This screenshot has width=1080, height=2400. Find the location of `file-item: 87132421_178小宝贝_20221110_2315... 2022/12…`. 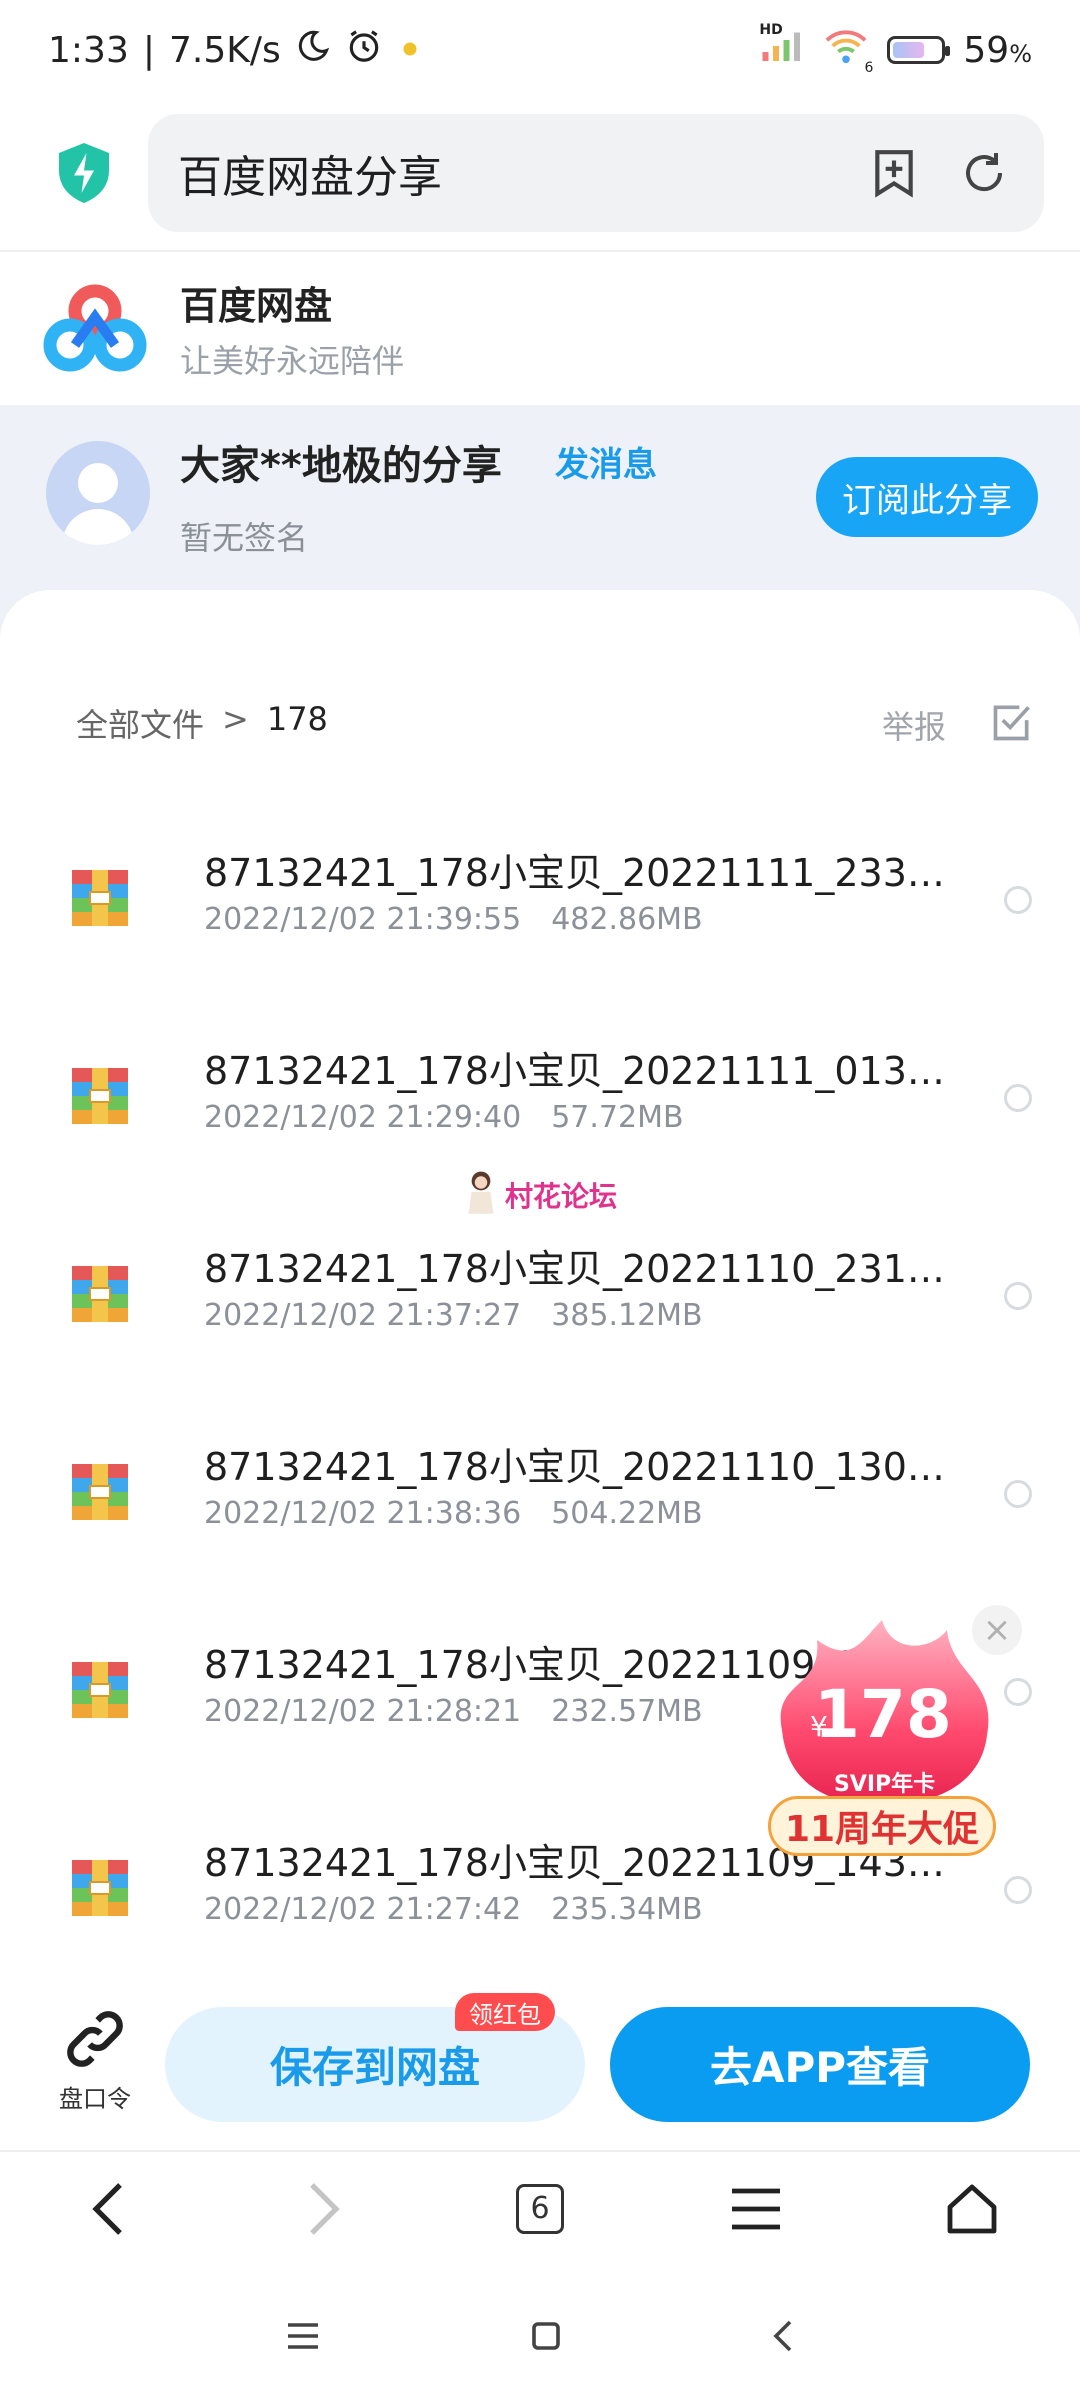

file-item: 87132421_178小宝贝_20221110_2315... 2022/12… is located at coordinates (540, 1315).